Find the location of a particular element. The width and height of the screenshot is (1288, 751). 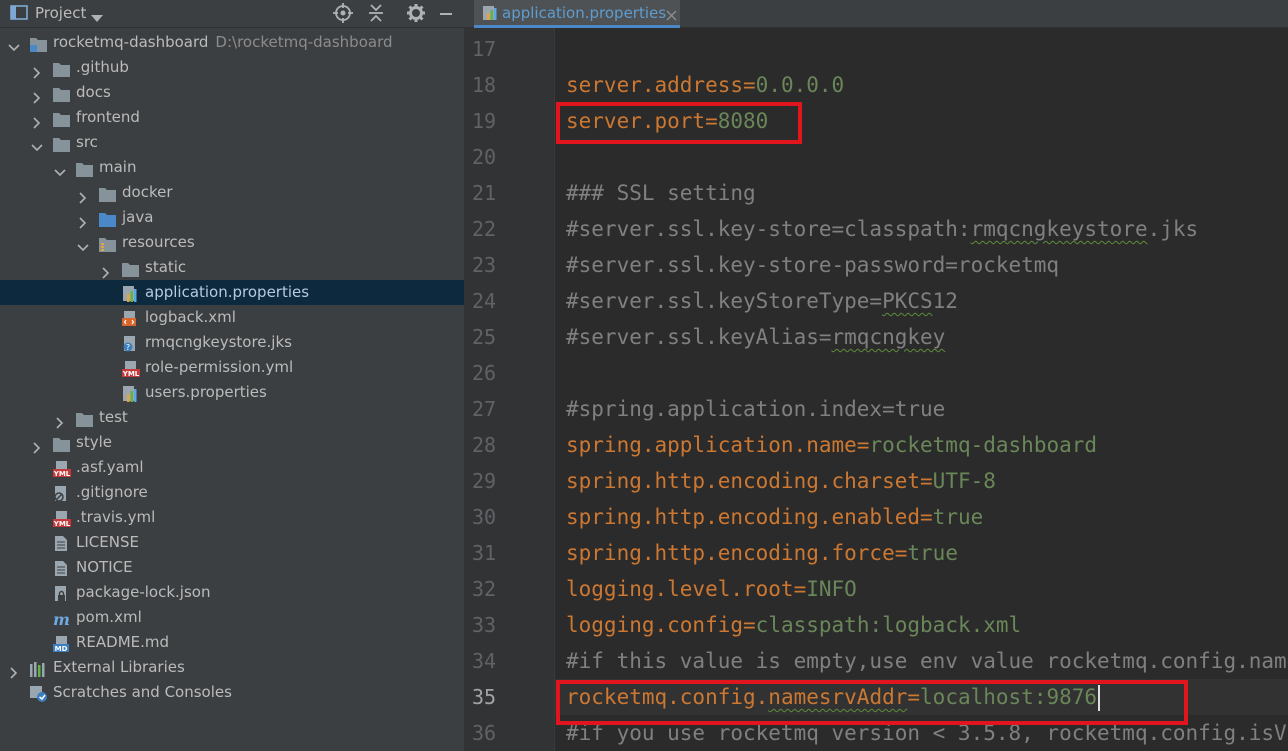

line-number: 28 is located at coordinates (484, 445).